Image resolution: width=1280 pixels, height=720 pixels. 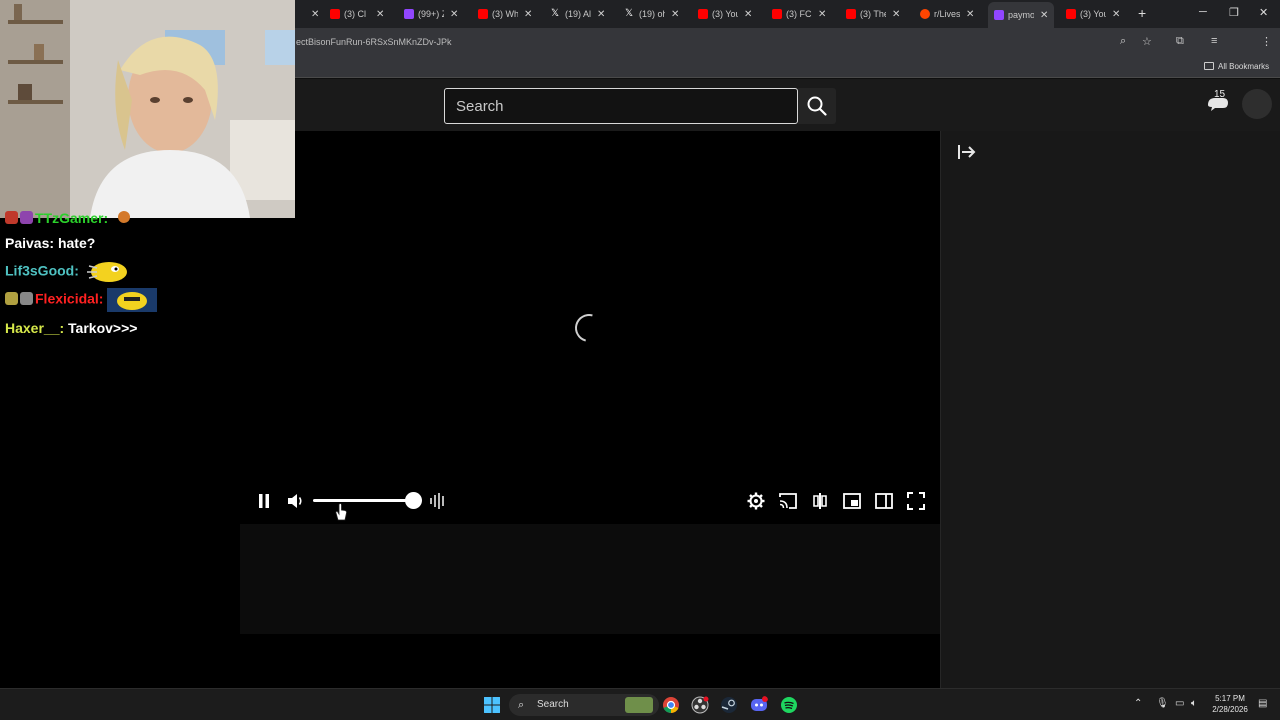 I want to click on system-clock: 5:17 PM 2/28/2026, so click(x=1230, y=704).